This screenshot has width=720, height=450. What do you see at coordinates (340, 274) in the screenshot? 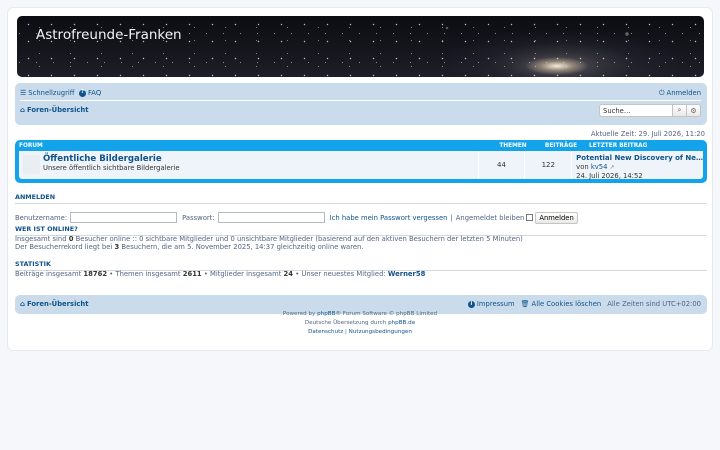
I see `stats-newest-label: • Unser neuestes Mitglied:` at bounding box center [340, 274].